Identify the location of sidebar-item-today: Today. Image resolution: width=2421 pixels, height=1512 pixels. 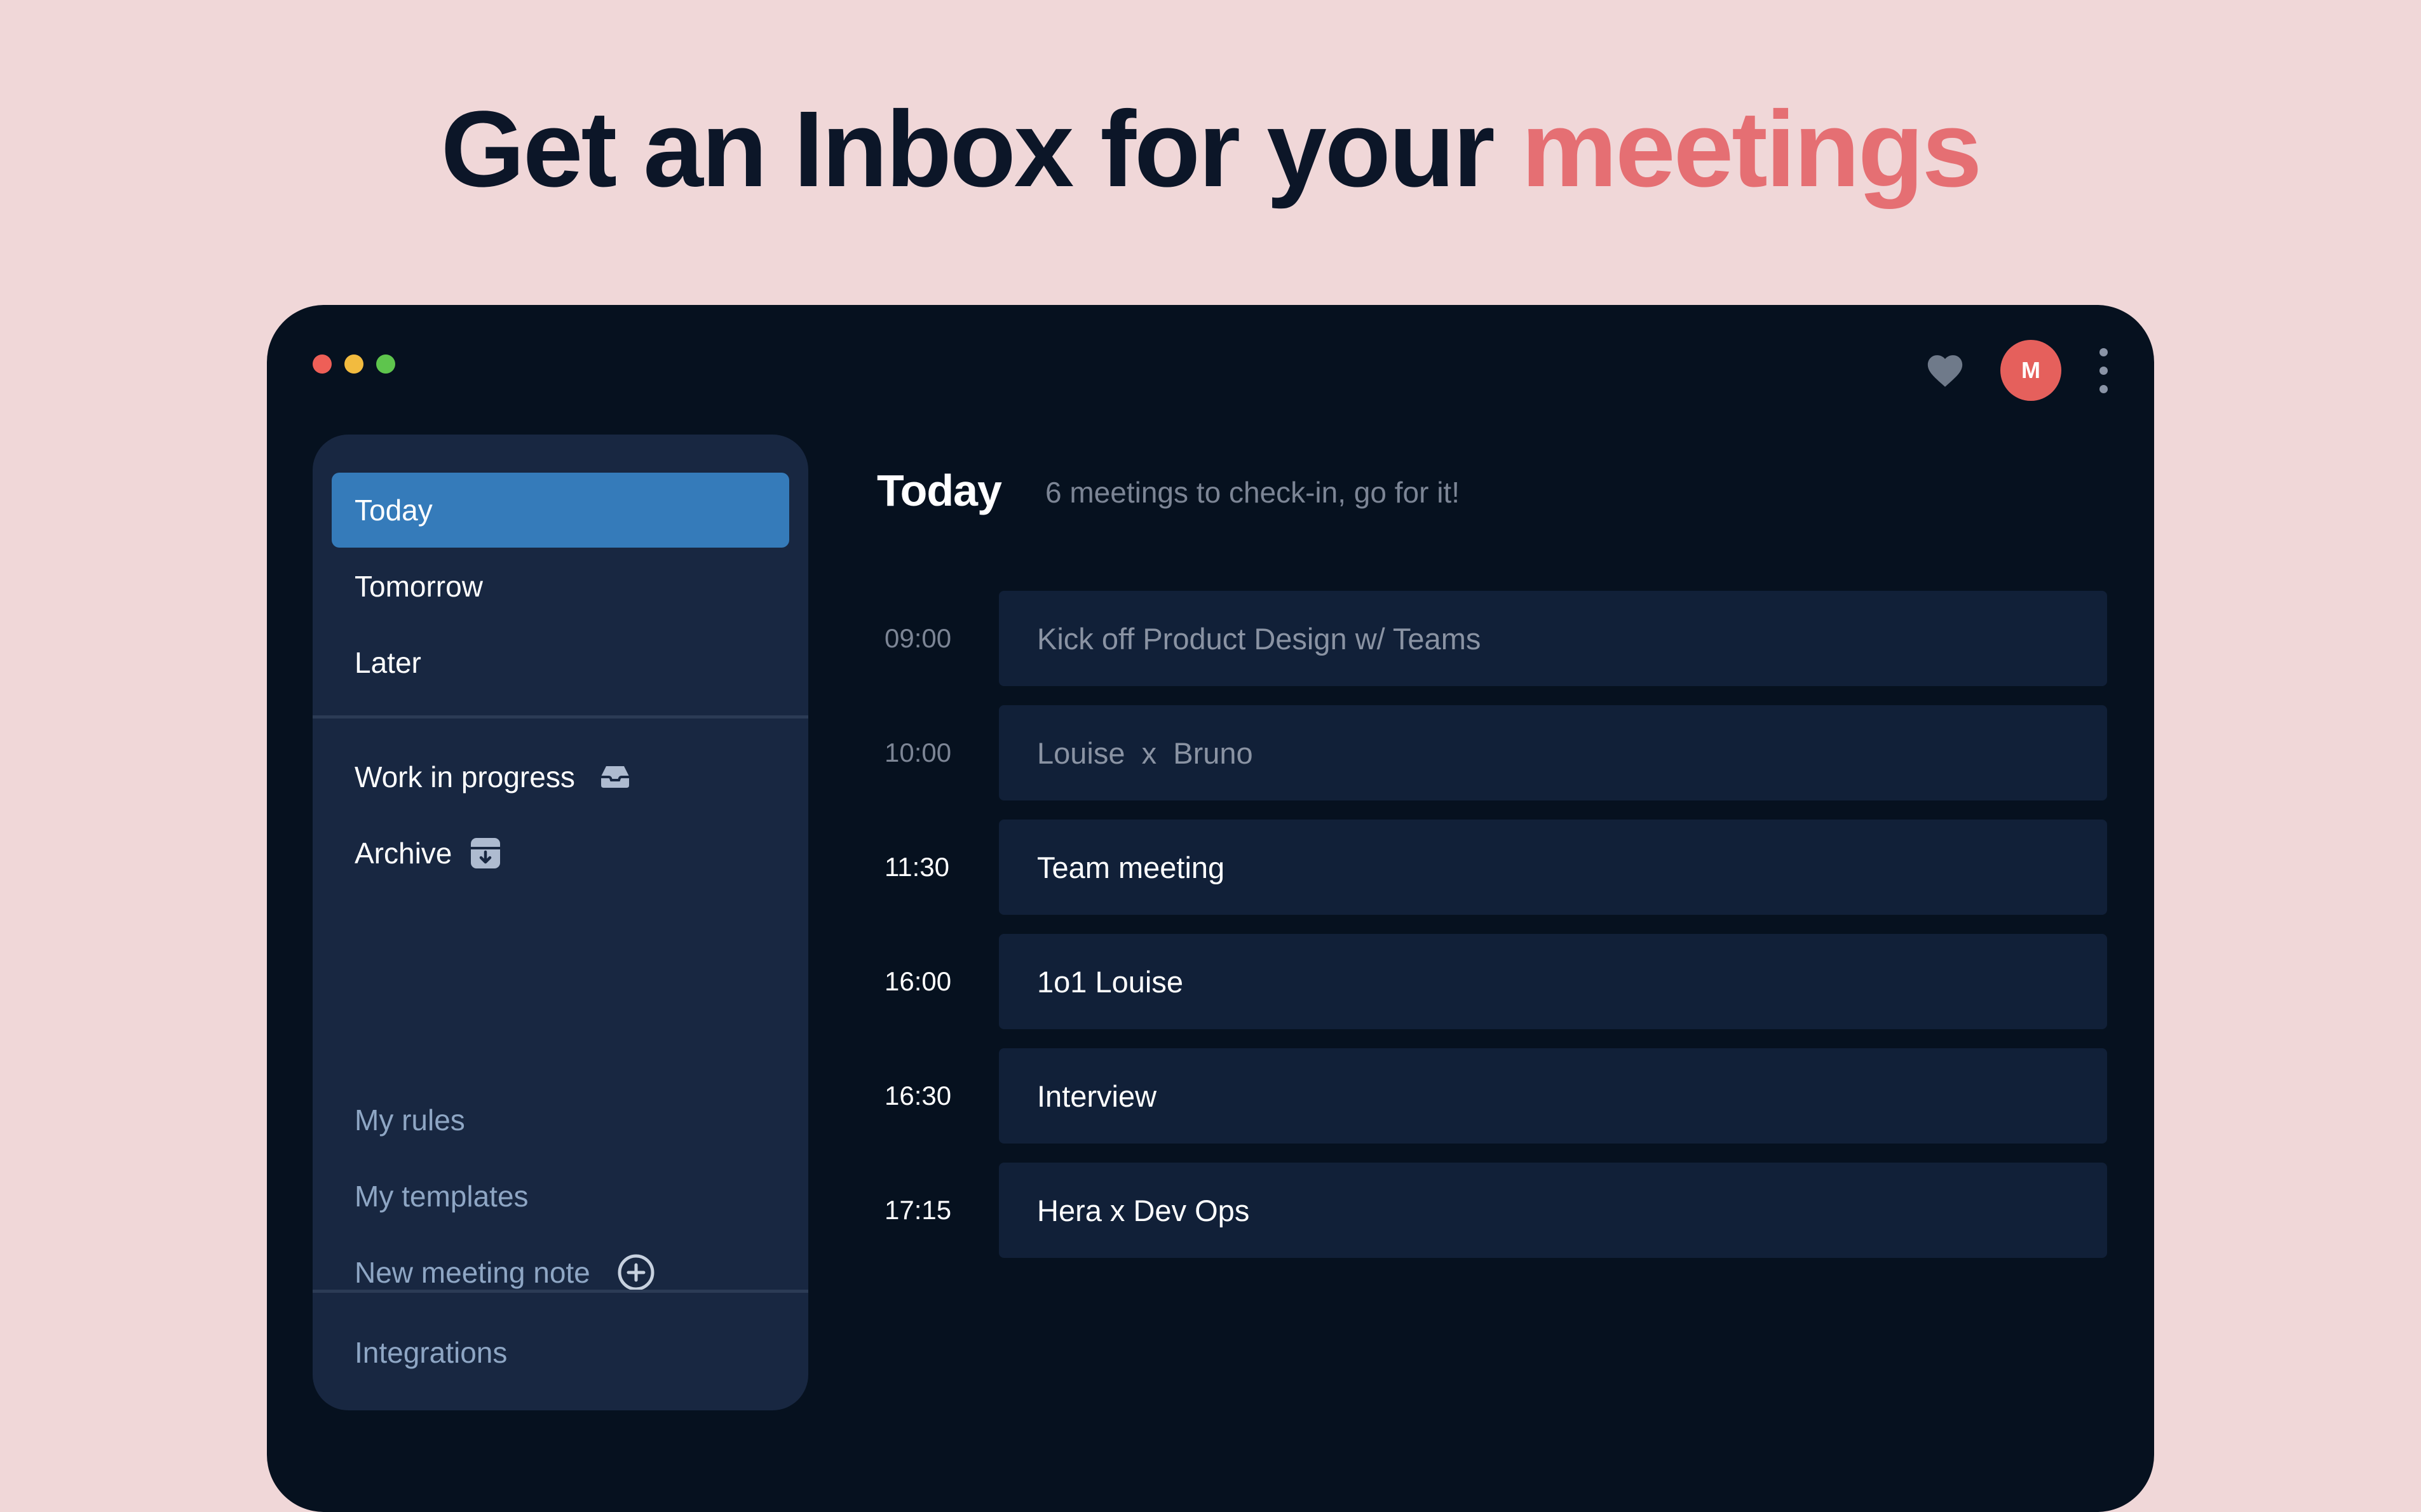
(561, 510).